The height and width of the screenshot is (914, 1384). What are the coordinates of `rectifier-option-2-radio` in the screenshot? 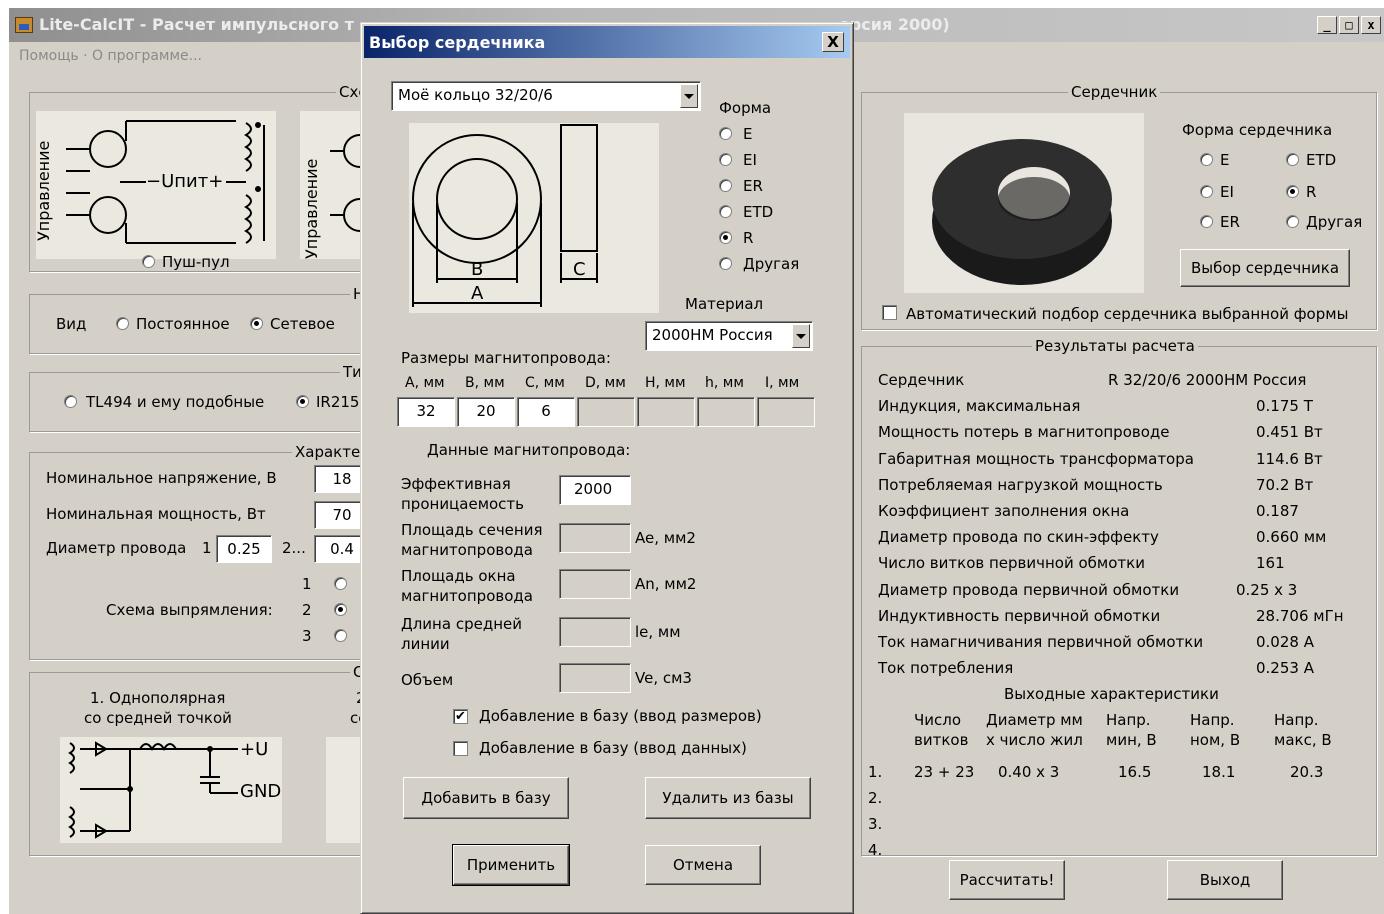 It's located at (340, 609).